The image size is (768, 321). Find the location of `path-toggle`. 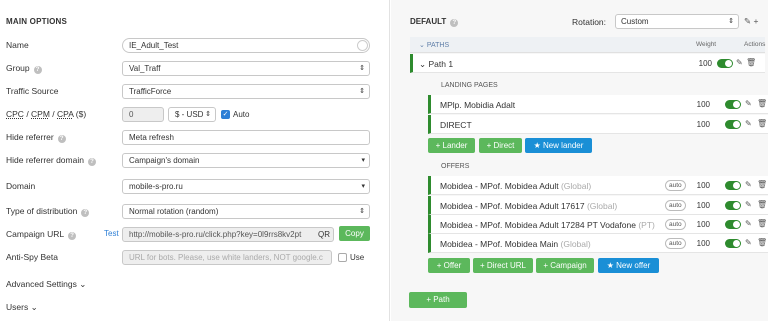

path-toggle is located at coordinates (725, 63).